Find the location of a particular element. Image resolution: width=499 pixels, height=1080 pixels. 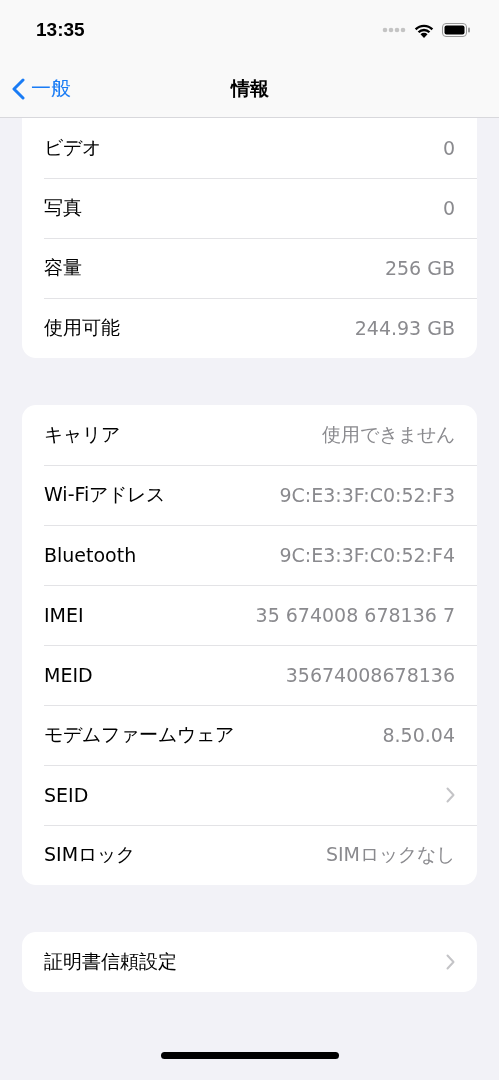

status-time: 13:35 is located at coordinates (60, 30).